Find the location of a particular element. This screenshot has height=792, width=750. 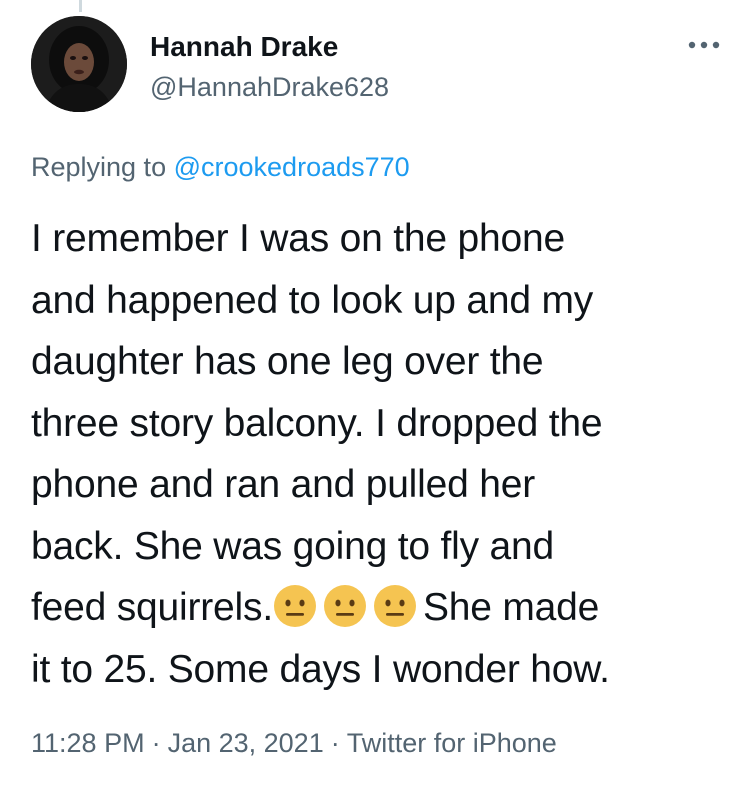

profile-photo-icon is located at coordinates (79, 64).